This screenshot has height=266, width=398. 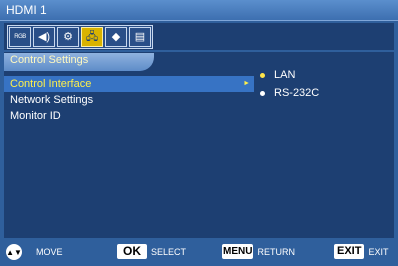 What do you see at coordinates (140, 37) in the screenshot?
I see `schedule-icon: ▤` at bounding box center [140, 37].